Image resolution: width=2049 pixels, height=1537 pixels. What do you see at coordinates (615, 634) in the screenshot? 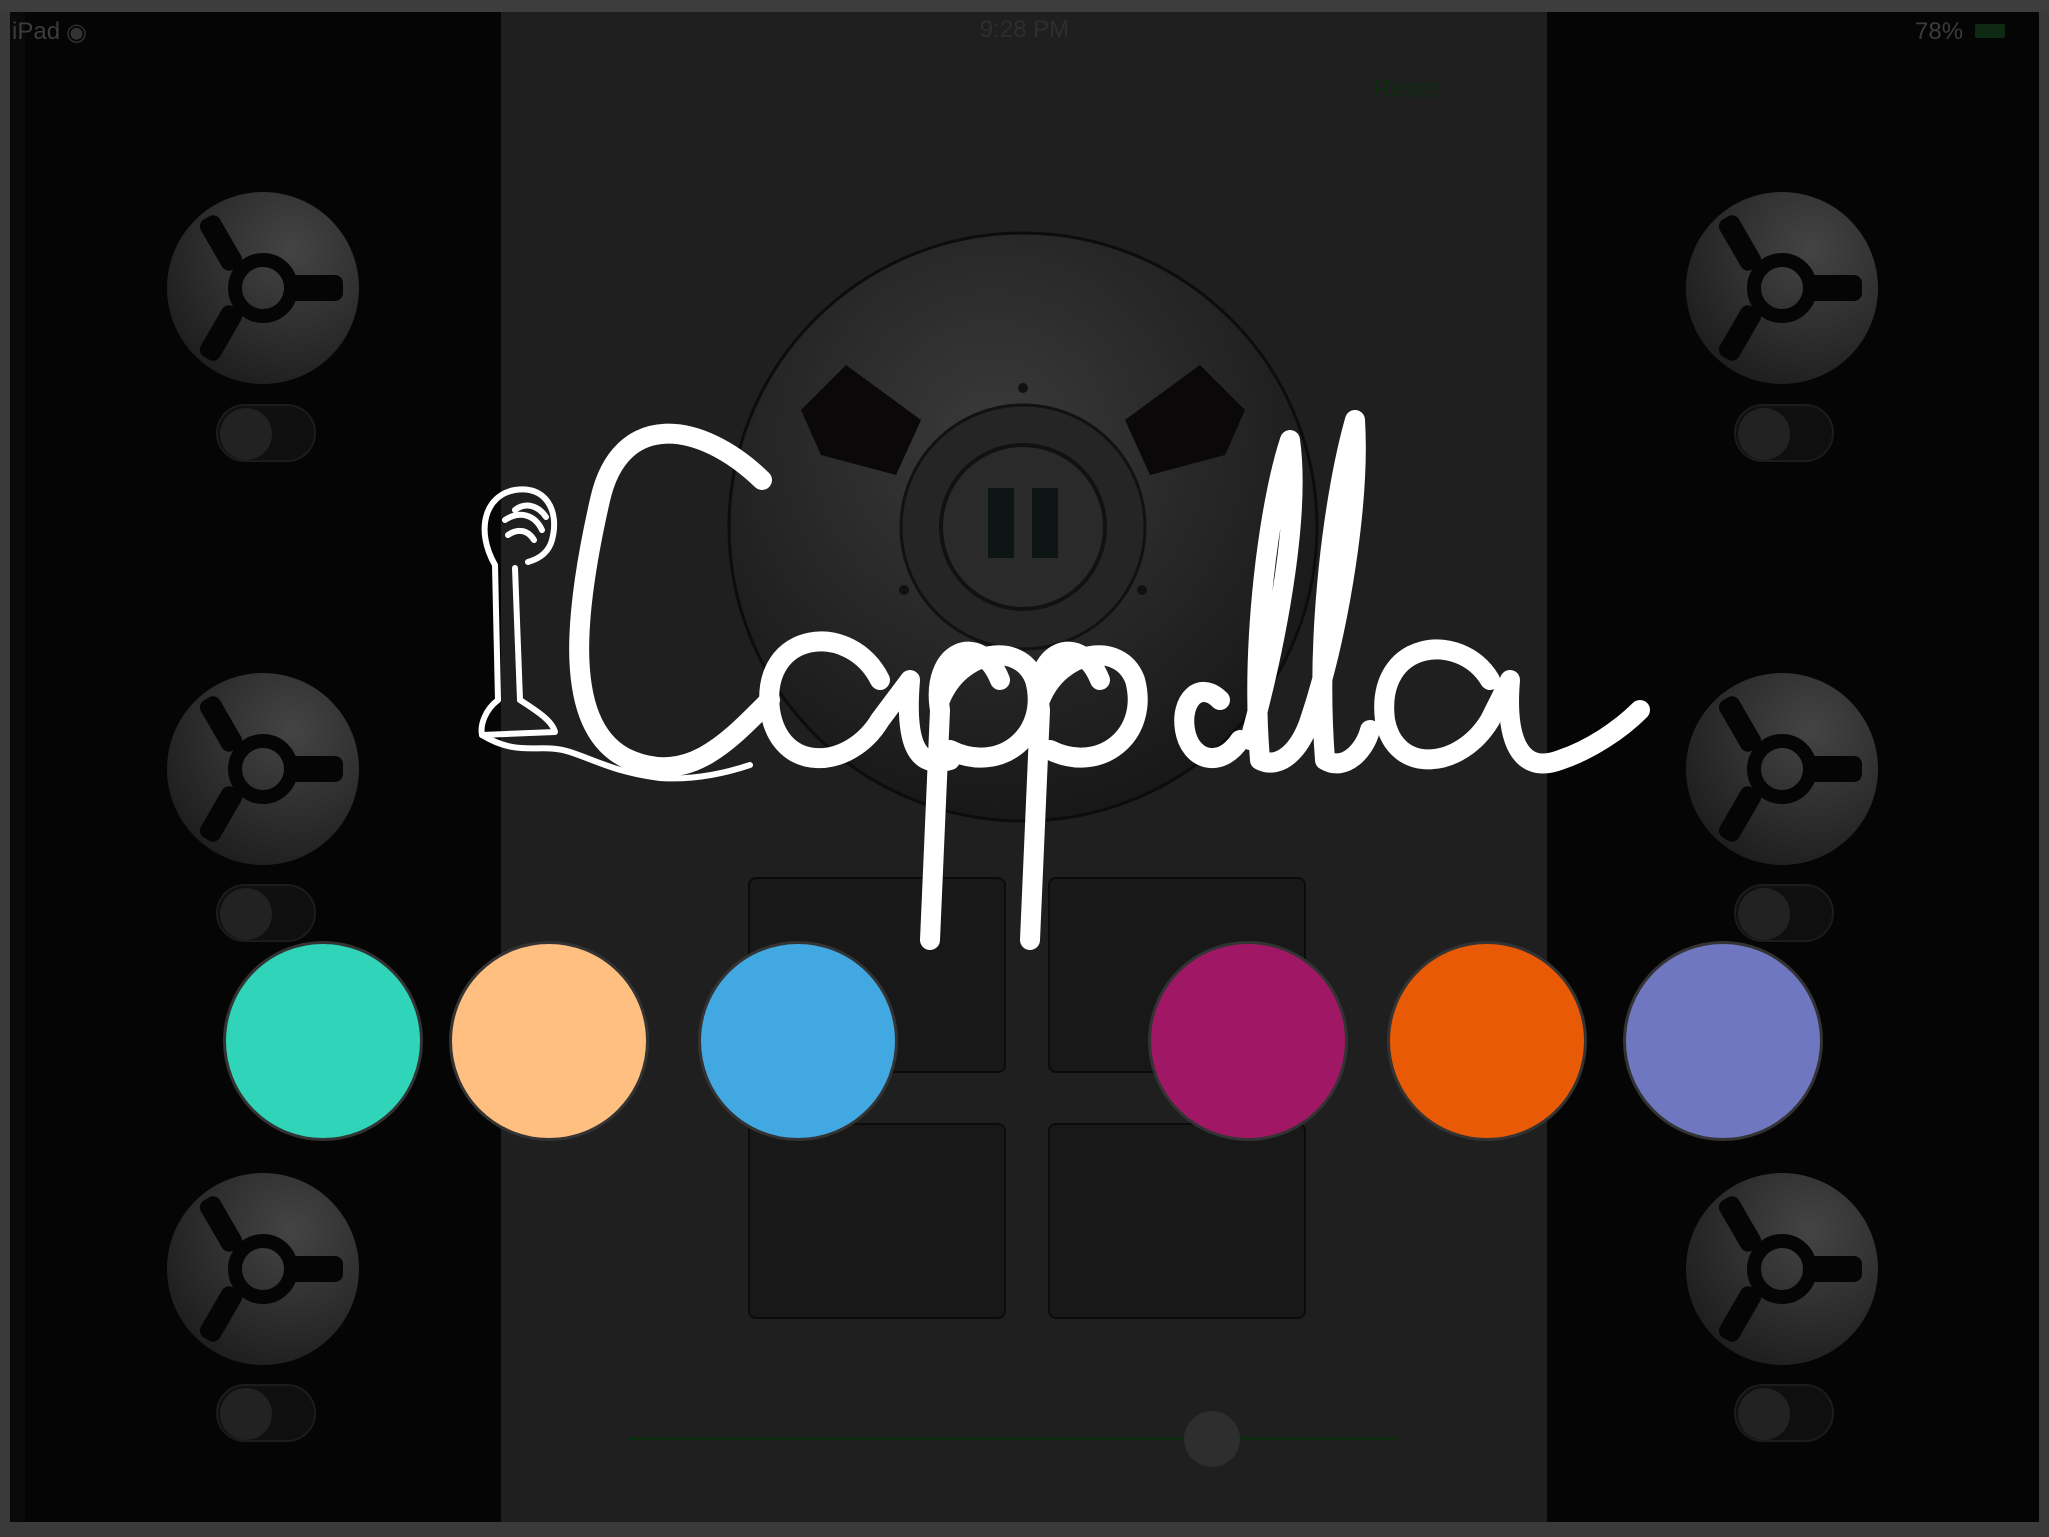
I see `microphone-icon` at bounding box center [615, 634].